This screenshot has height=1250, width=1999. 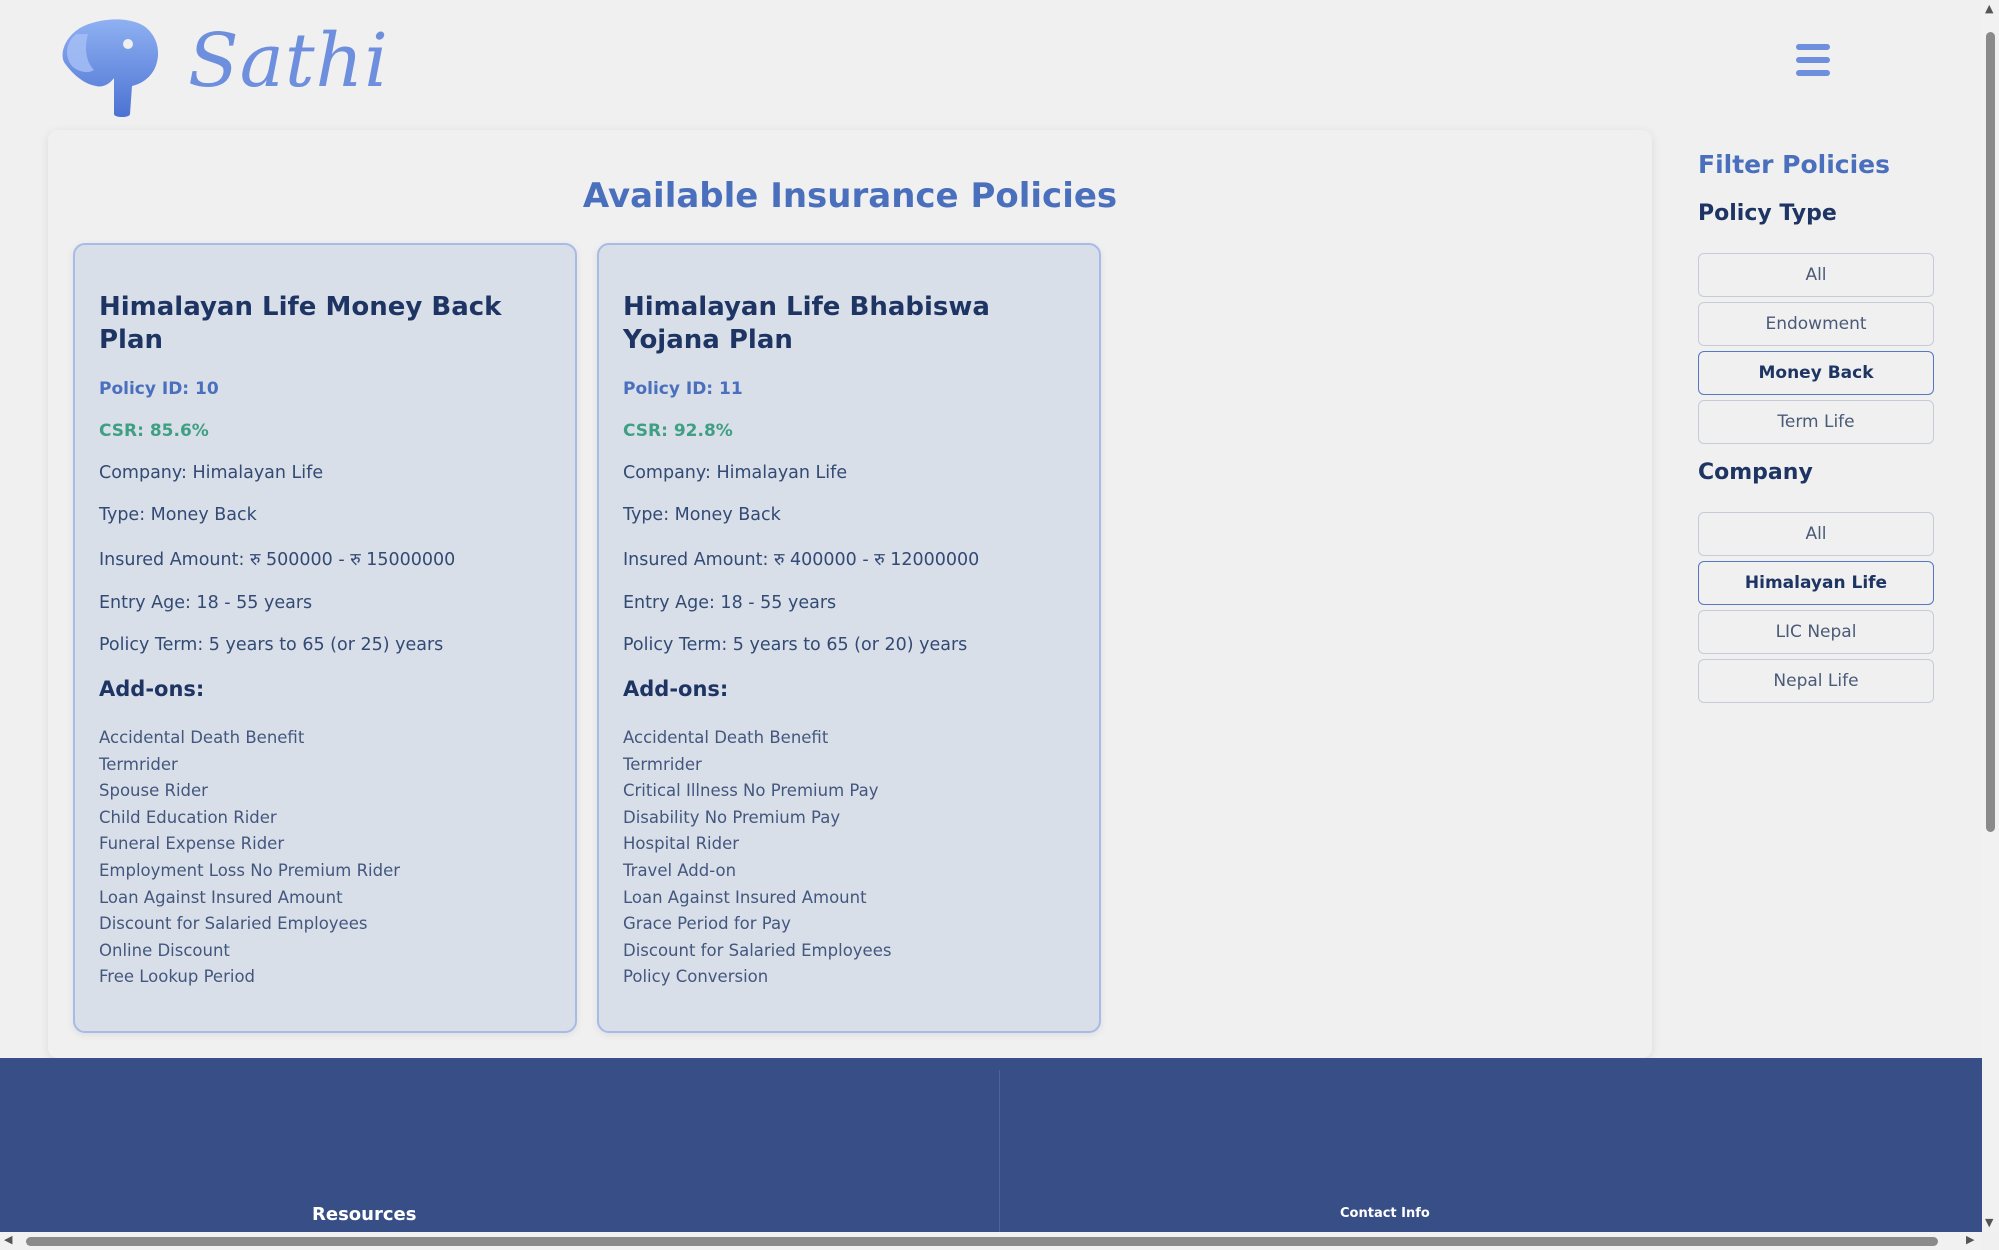 I want to click on scroll-down-arrow-icon: ▼, so click(x=1989, y=1222).